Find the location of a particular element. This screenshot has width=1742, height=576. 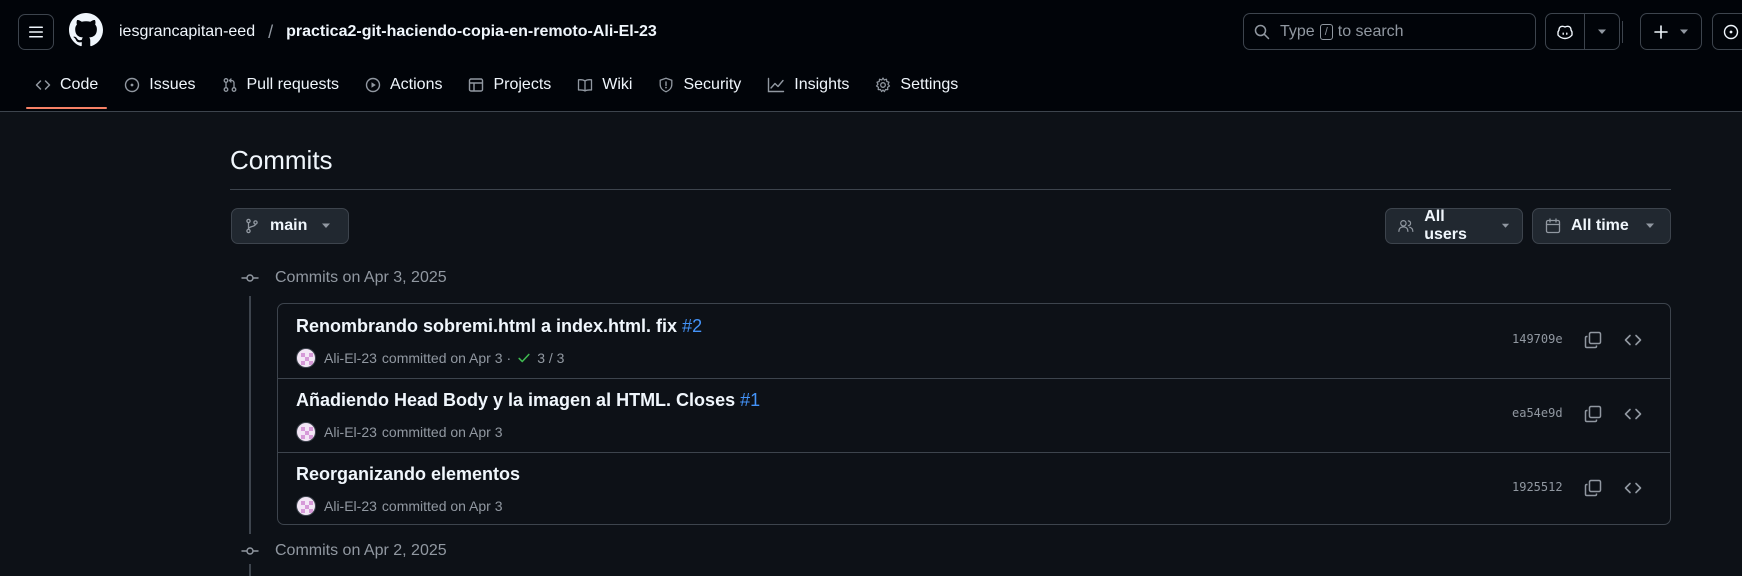

branch-select-button: main is located at coordinates (290, 226).